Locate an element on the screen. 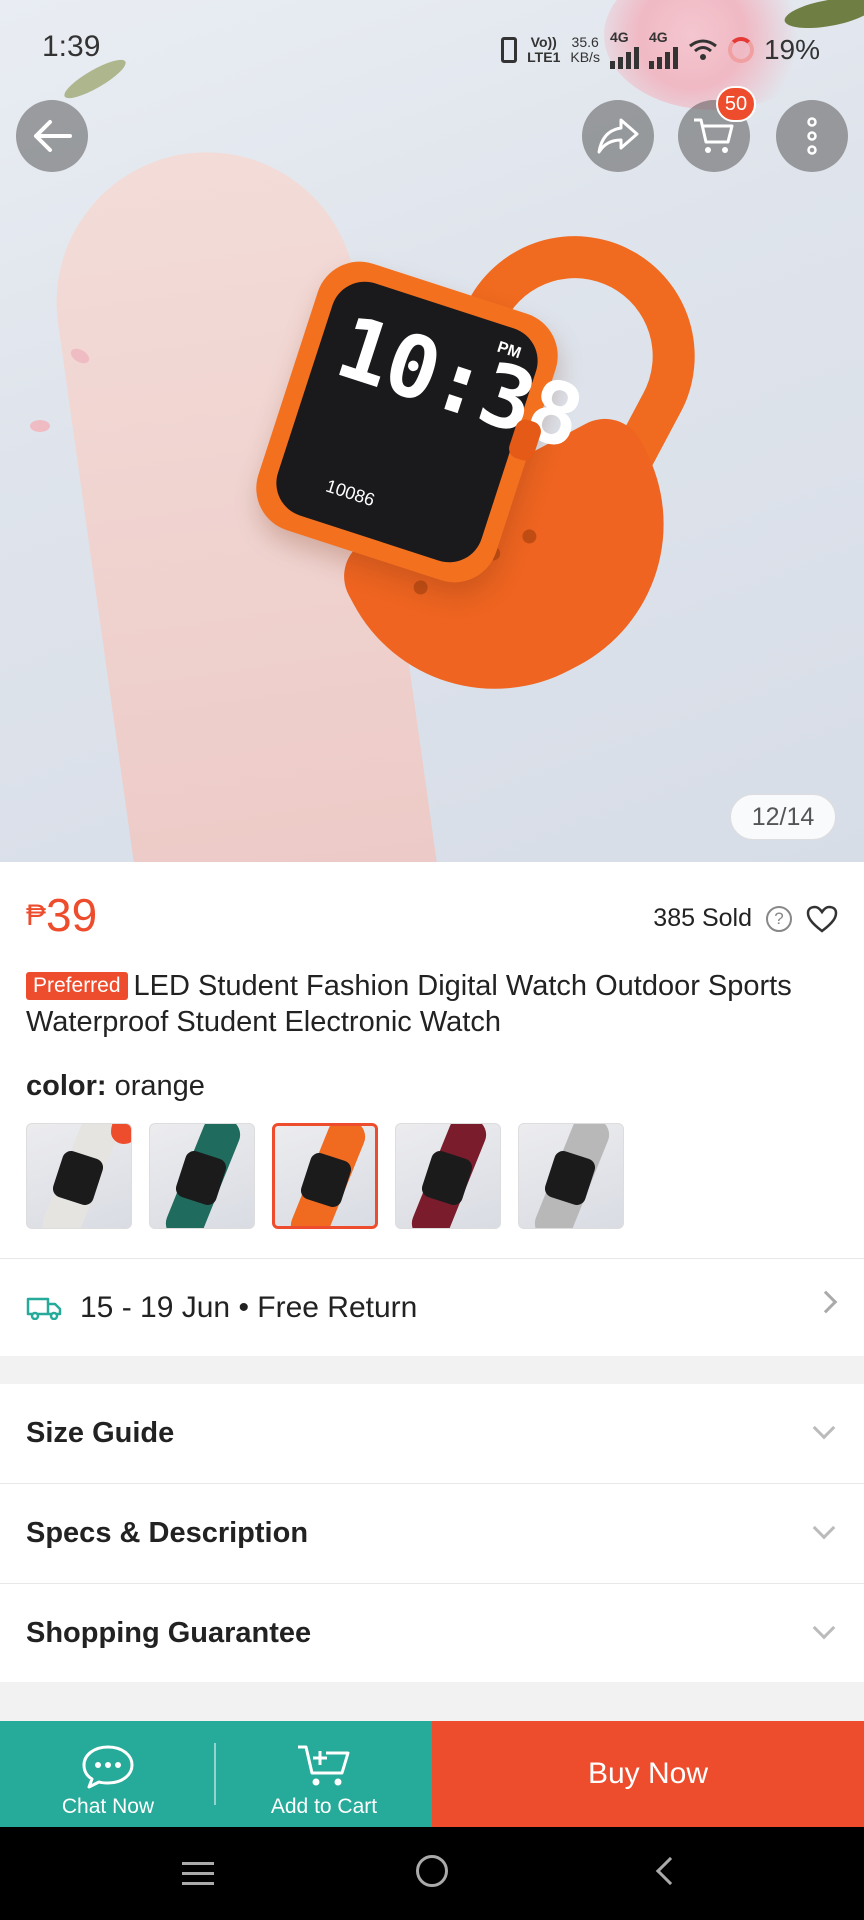 Image resolution: width=864 pixels, height=1920 pixels. product-price: ₱39 is located at coordinates (61, 915).